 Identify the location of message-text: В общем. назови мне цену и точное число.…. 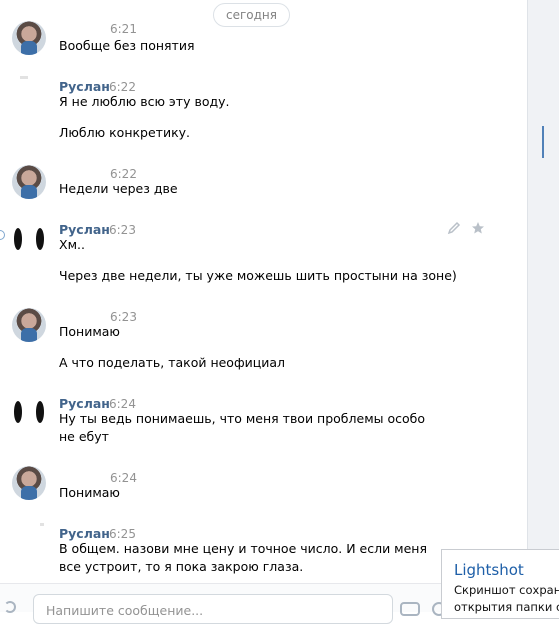
(243, 557).